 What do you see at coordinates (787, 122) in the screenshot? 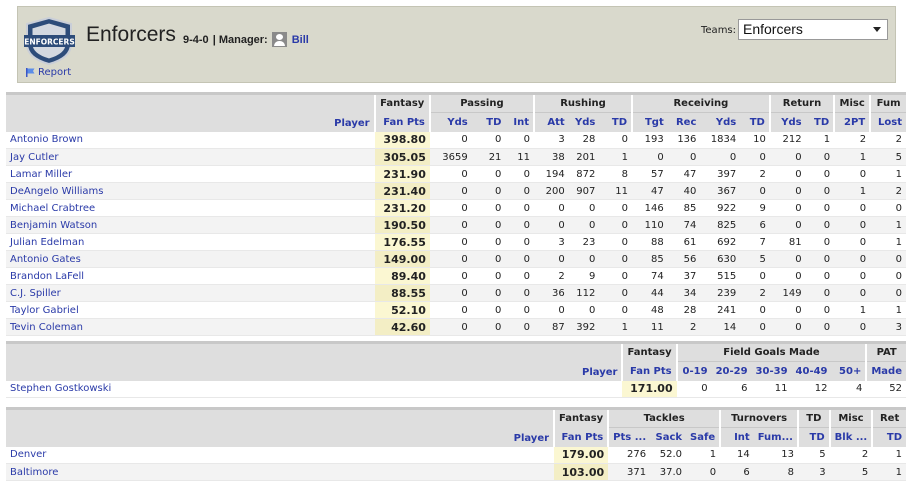
I see `col-ret-yds: Yds` at bounding box center [787, 122].